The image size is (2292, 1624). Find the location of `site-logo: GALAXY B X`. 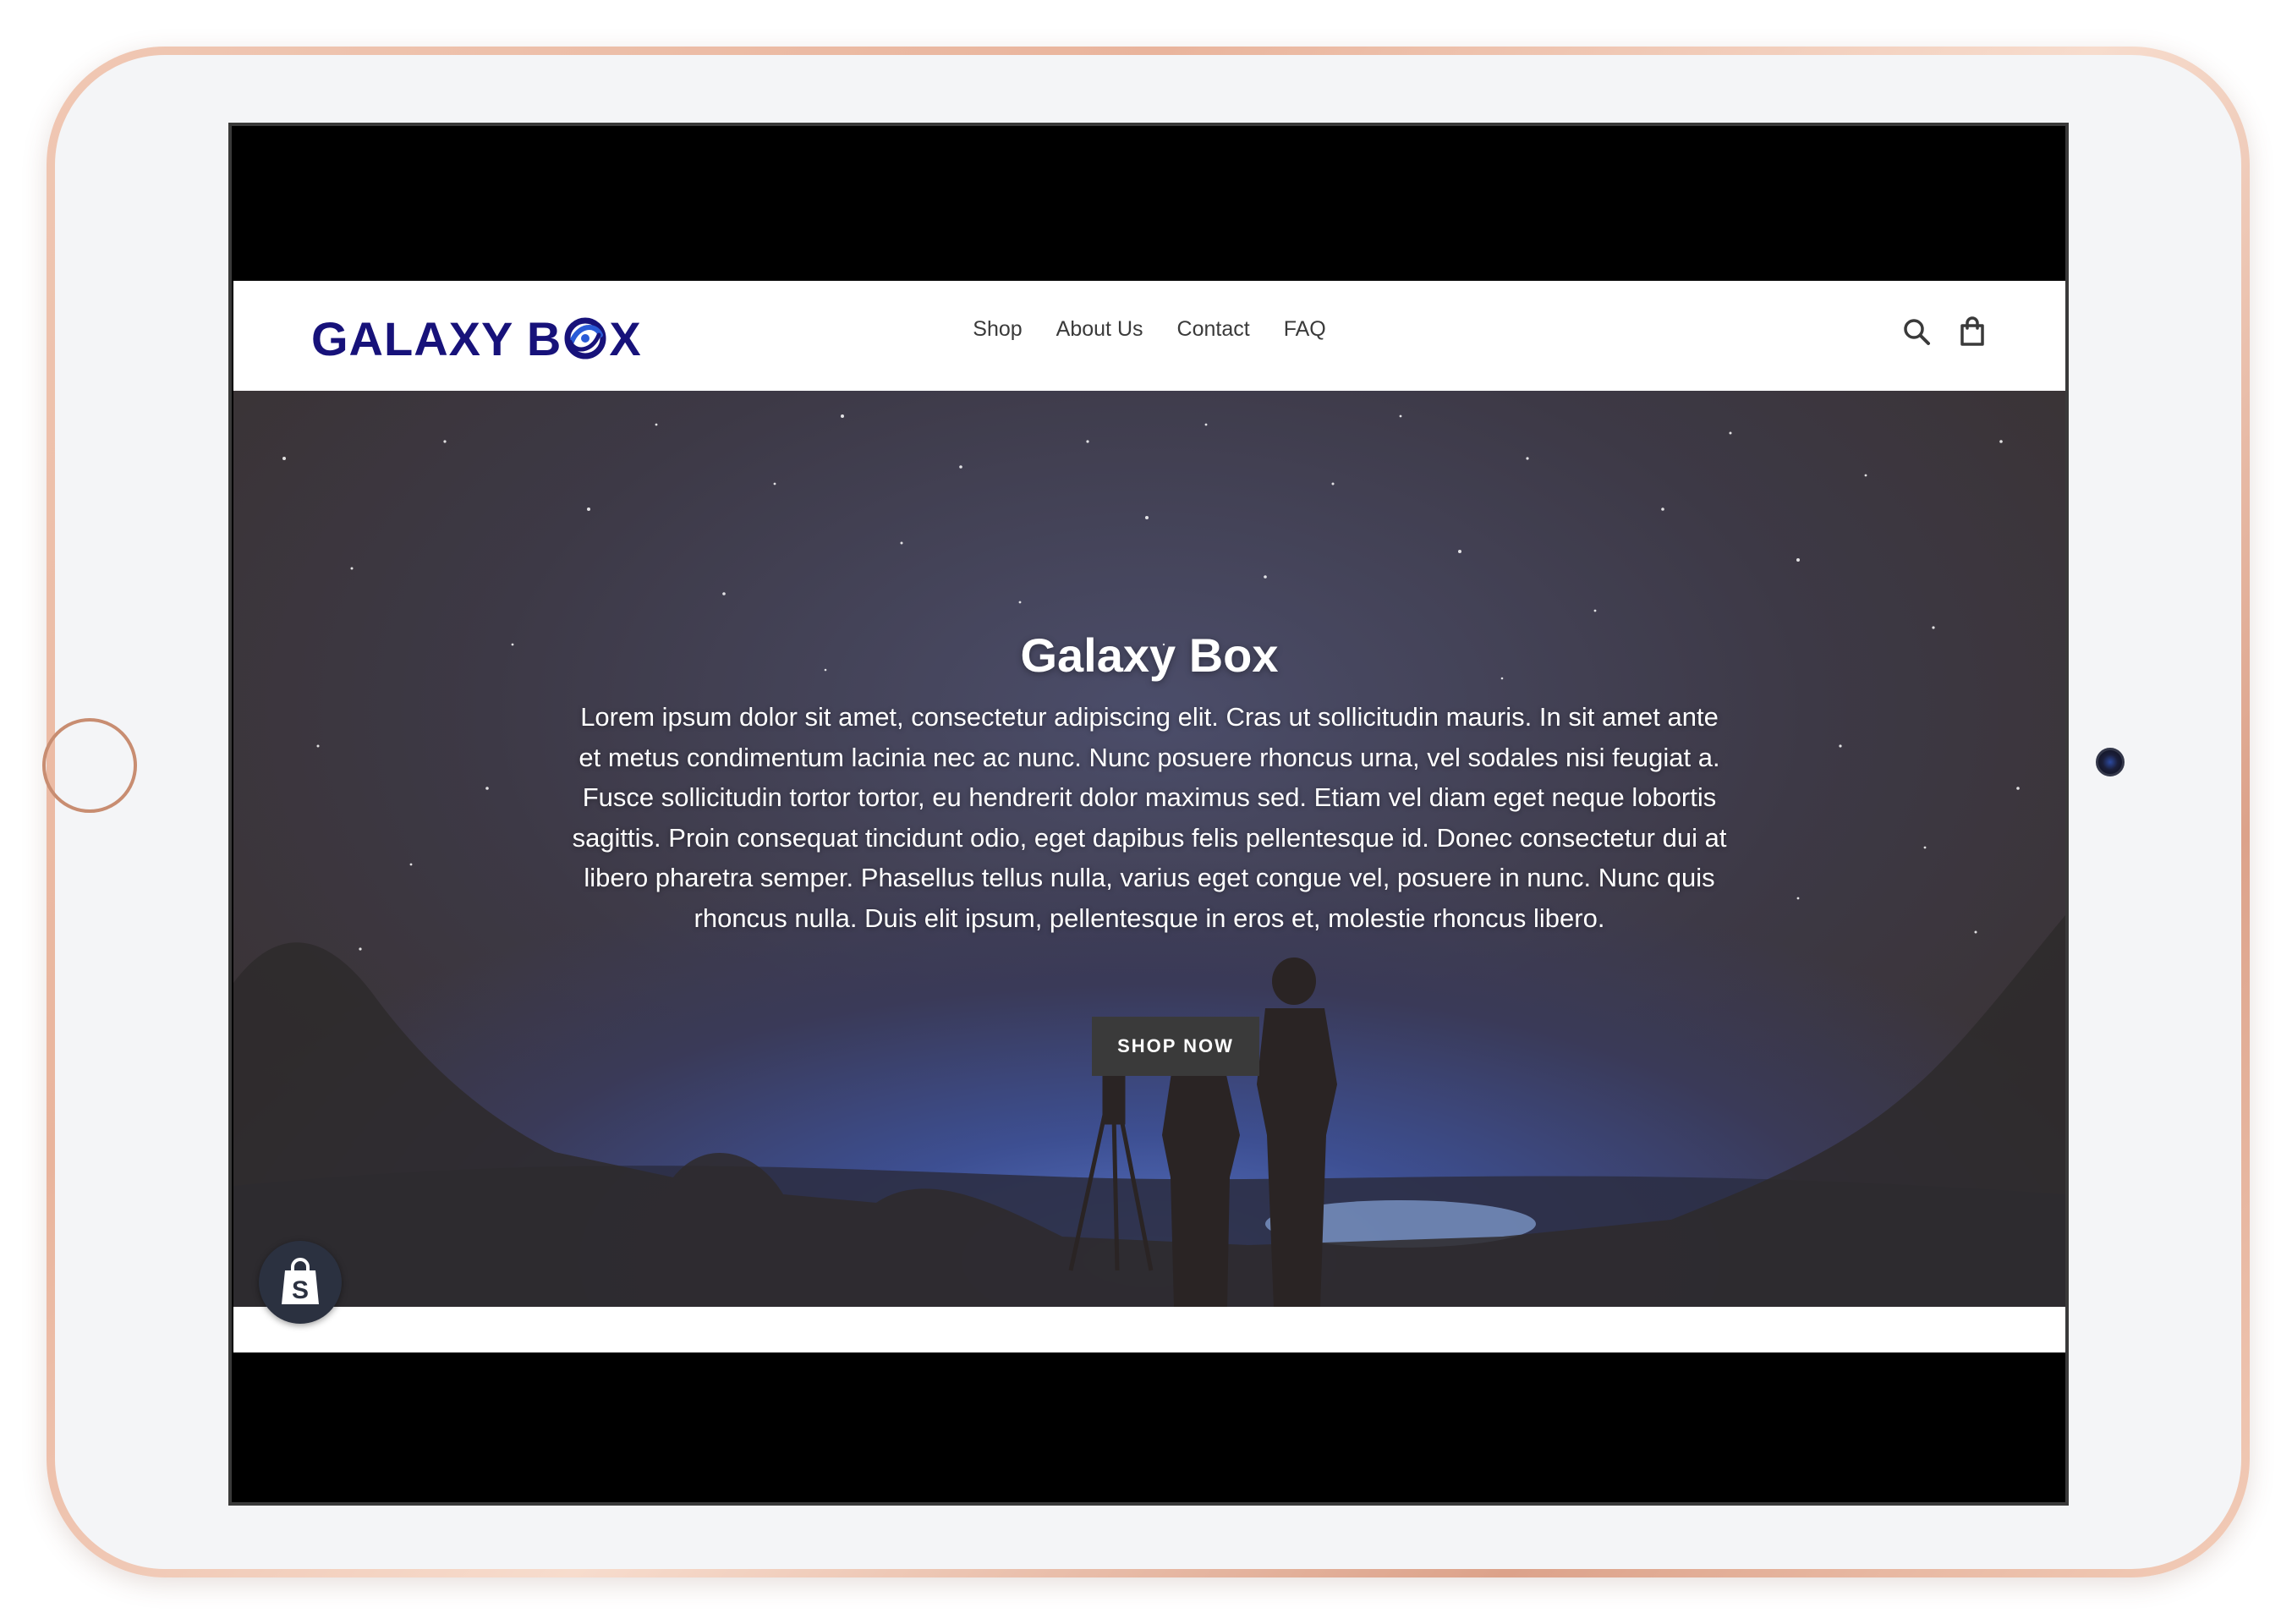

site-logo: GALAXY B X is located at coordinates (476, 338).